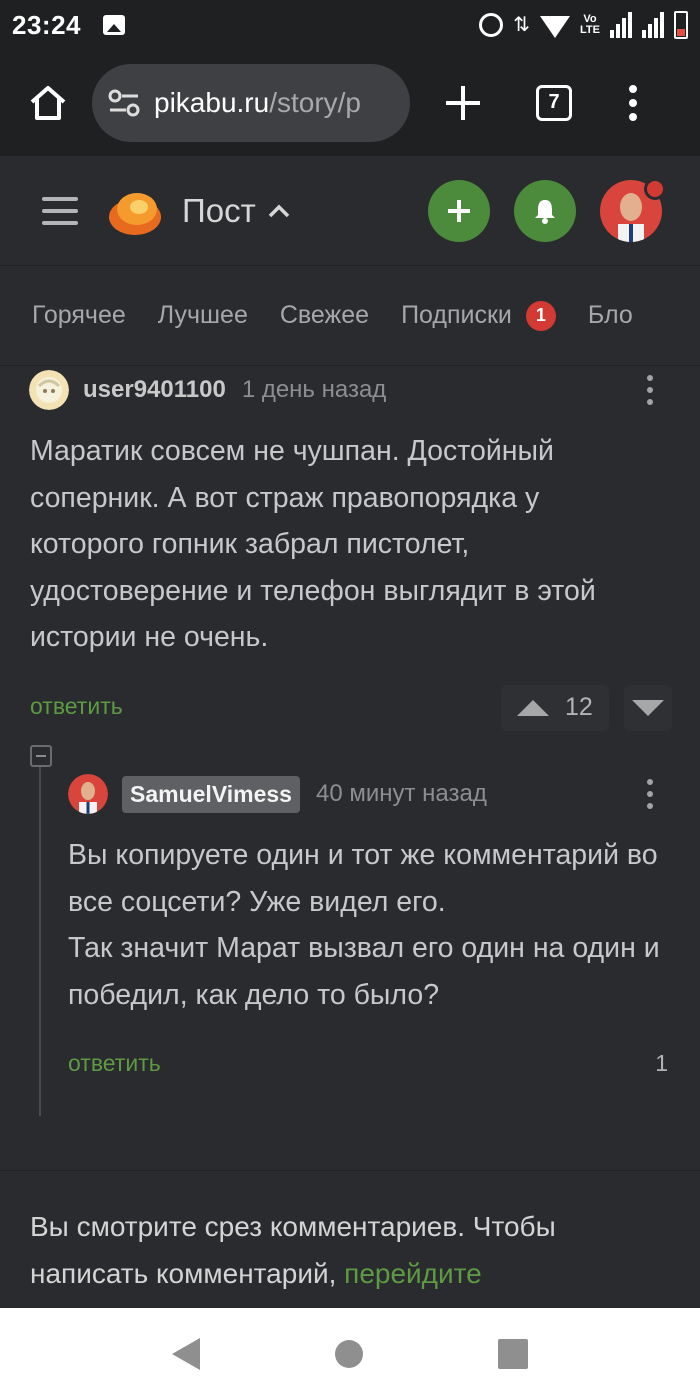  I want to click on collapse-thread-button, so click(41, 756).